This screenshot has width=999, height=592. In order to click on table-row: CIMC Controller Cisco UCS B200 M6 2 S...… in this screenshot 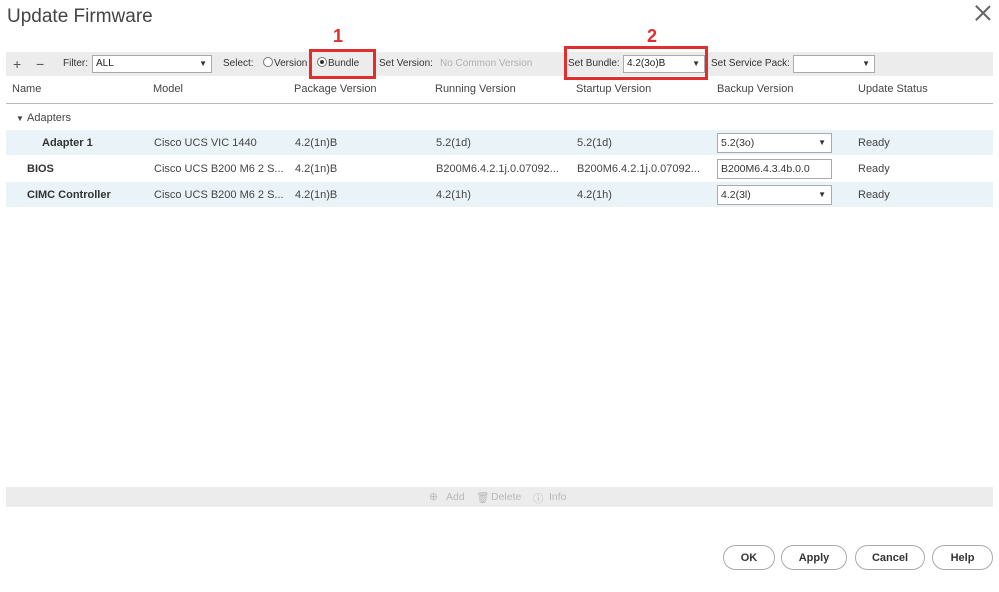, I will do `click(499, 194)`.